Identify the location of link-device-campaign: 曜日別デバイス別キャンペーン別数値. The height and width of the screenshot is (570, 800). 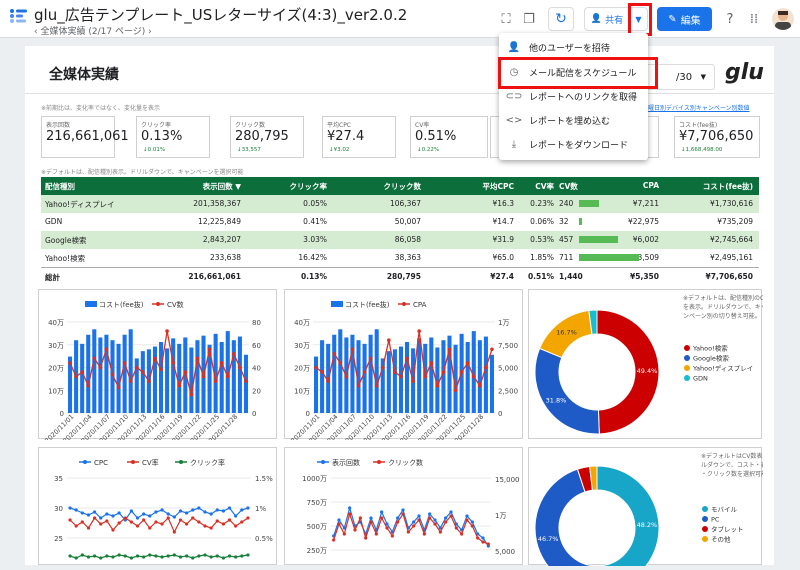
(699, 107).